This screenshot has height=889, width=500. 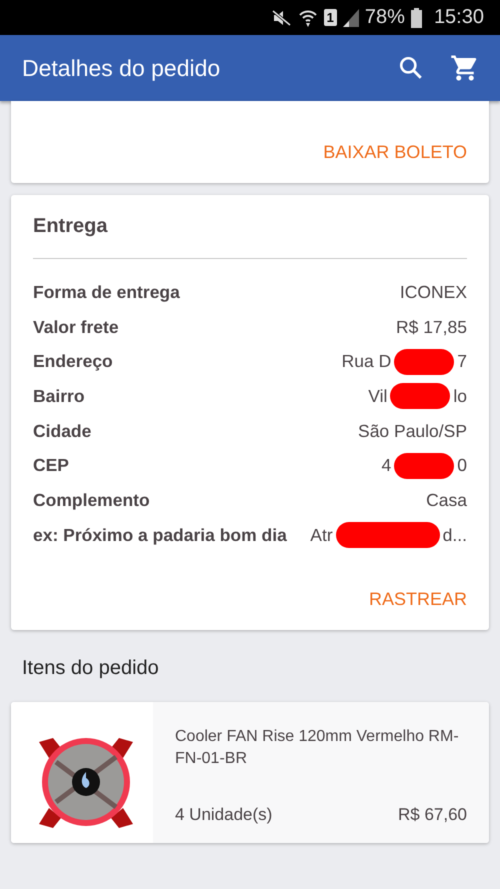 What do you see at coordinates (73, 361) in the screenshot?
I see `field-label: Endereço` at bounding box center [73, 361].